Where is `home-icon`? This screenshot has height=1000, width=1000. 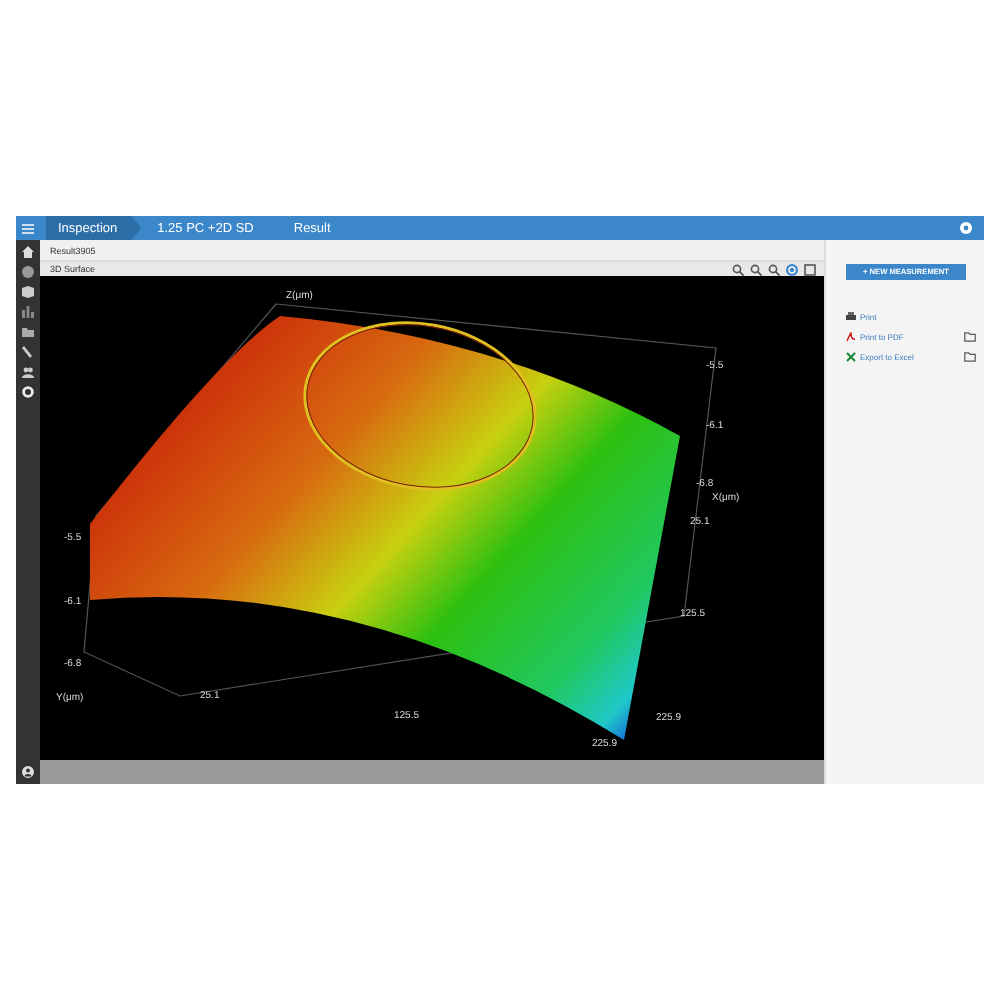 home-icon is located at coordinates (28, 252).